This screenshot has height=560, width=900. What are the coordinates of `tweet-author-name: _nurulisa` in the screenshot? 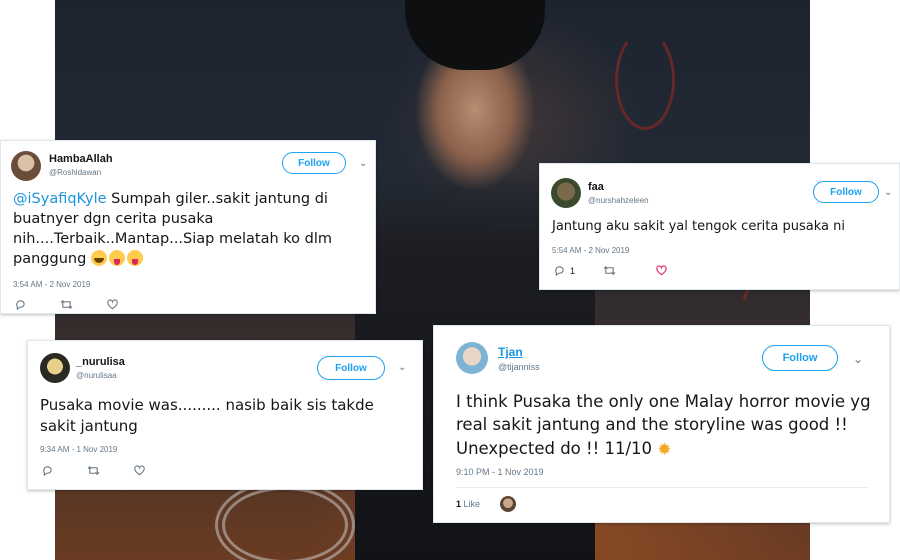 It's located at (100, 362).